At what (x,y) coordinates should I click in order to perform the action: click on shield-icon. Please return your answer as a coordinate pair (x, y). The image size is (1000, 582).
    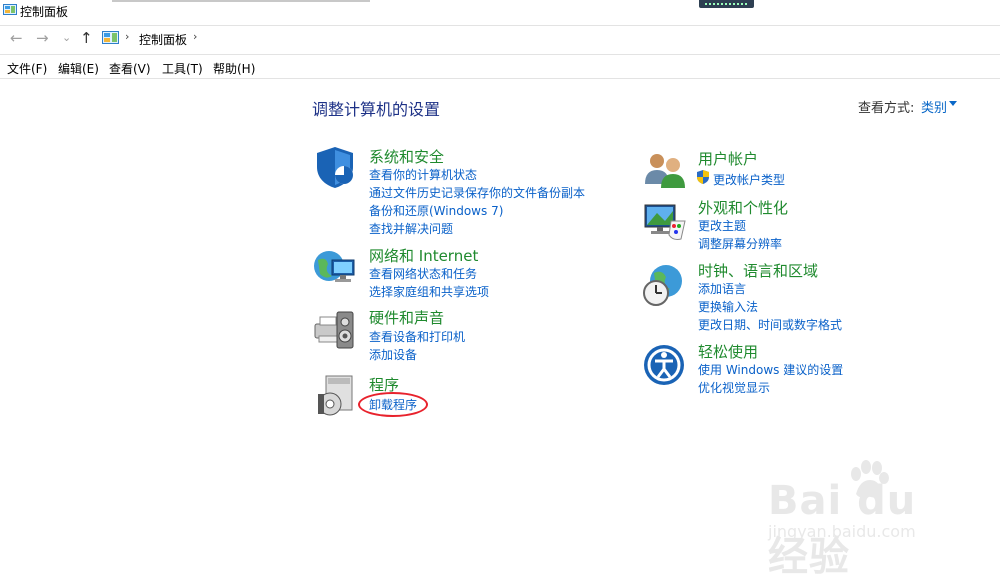
    Looking at the image, I should click on (335, 167).